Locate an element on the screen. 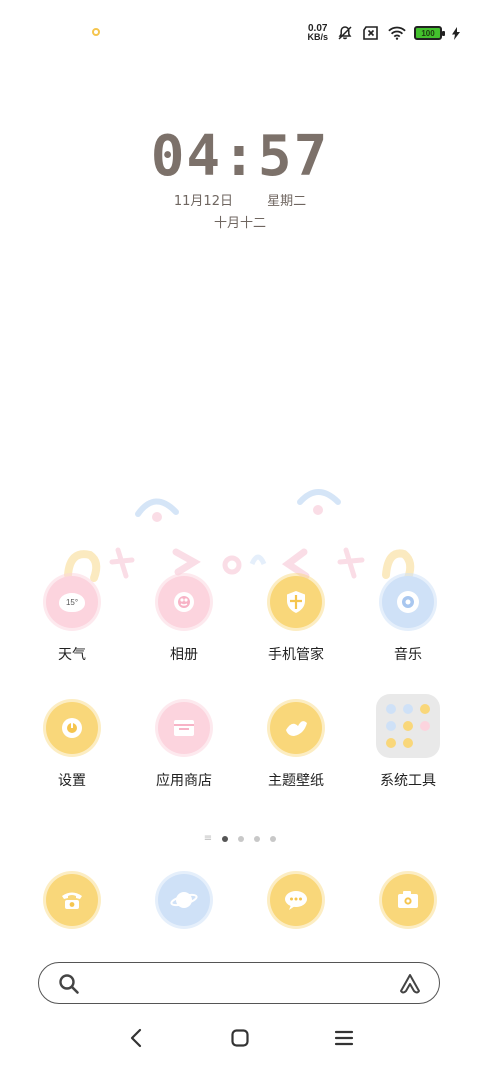  messages-icon is located at coordinates (296, 900).